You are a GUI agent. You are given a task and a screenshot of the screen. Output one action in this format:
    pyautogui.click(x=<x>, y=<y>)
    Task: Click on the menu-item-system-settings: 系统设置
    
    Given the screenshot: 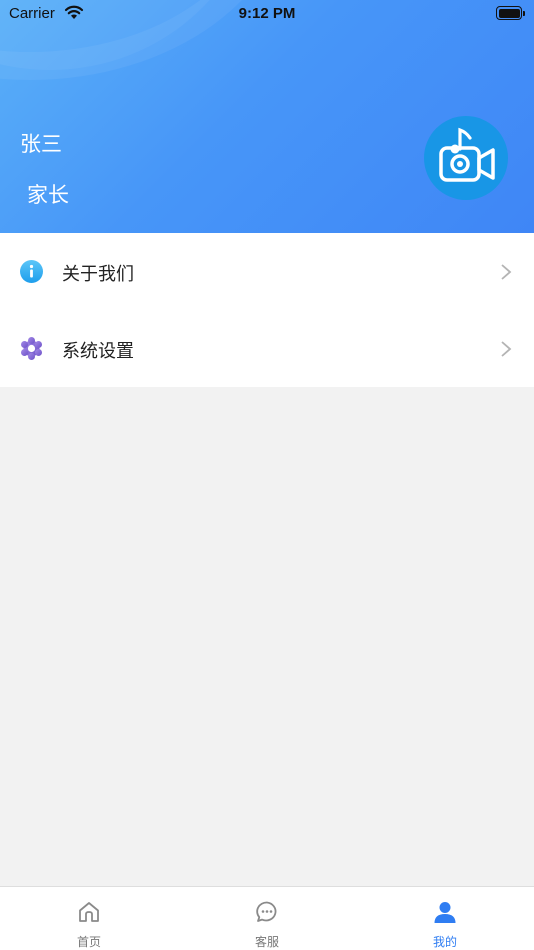 What is the action you would take?
    pyautogui.click(x=267, y=348)
    